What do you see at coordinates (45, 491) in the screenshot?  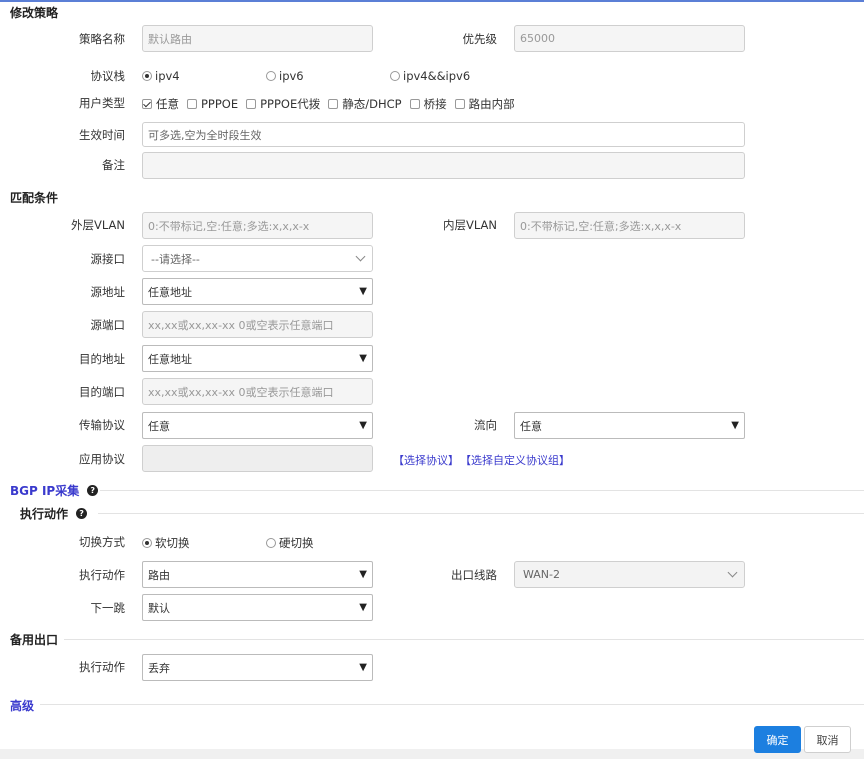 I see `bgp-title: BGP IP采集` at bounding box center [45, 491].